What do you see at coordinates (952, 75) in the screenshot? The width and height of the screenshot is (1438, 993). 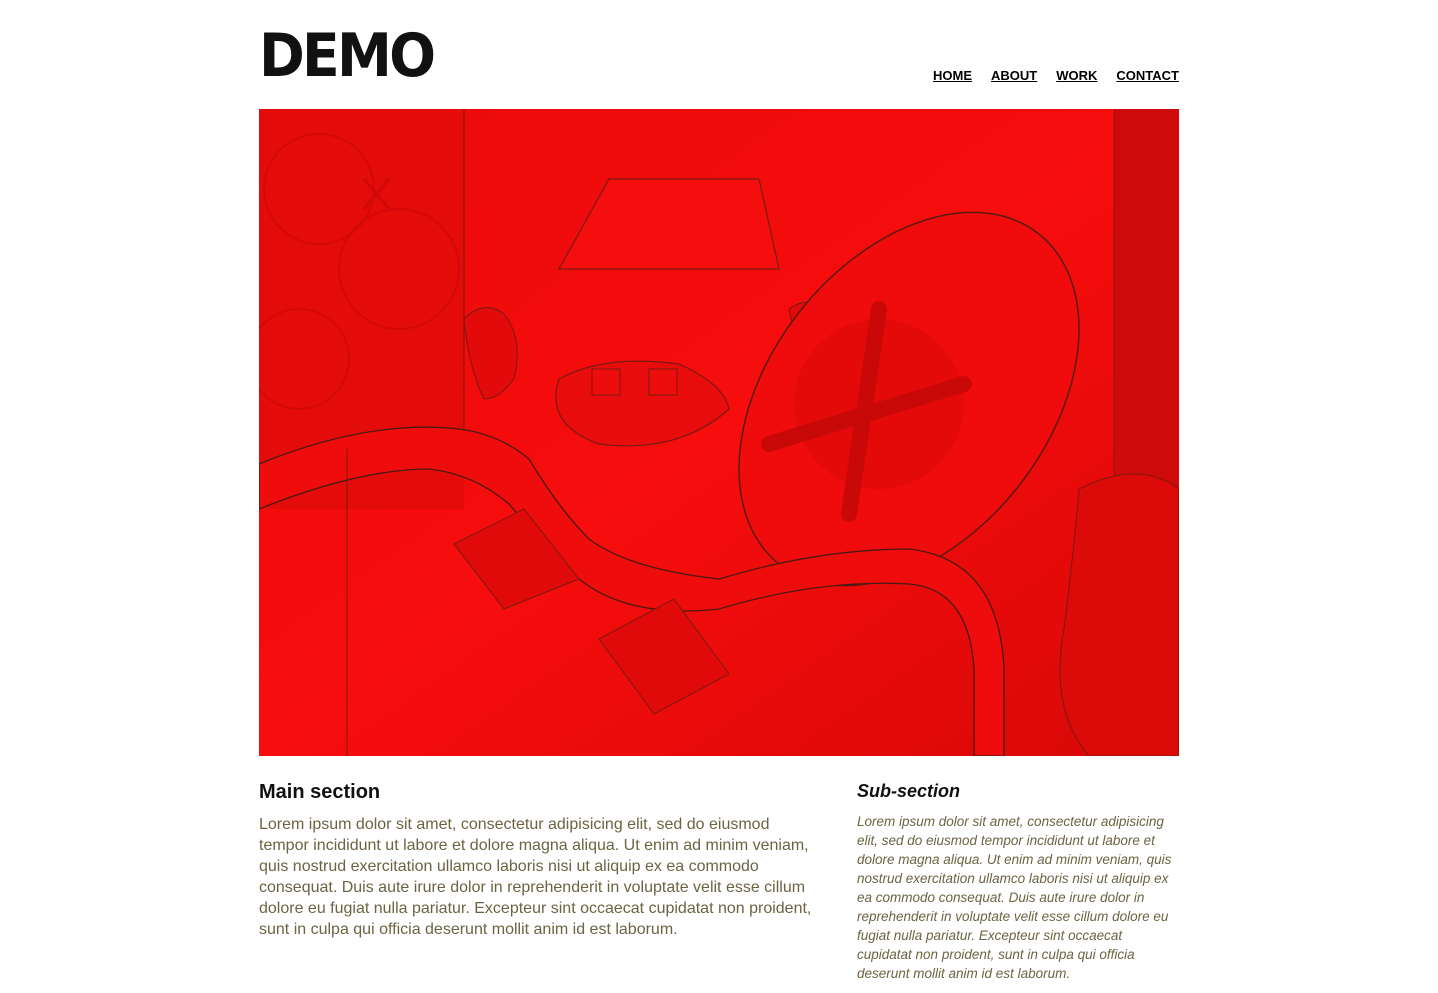 I see `nav-home-link: HOME` at bounding box center [952, 75].